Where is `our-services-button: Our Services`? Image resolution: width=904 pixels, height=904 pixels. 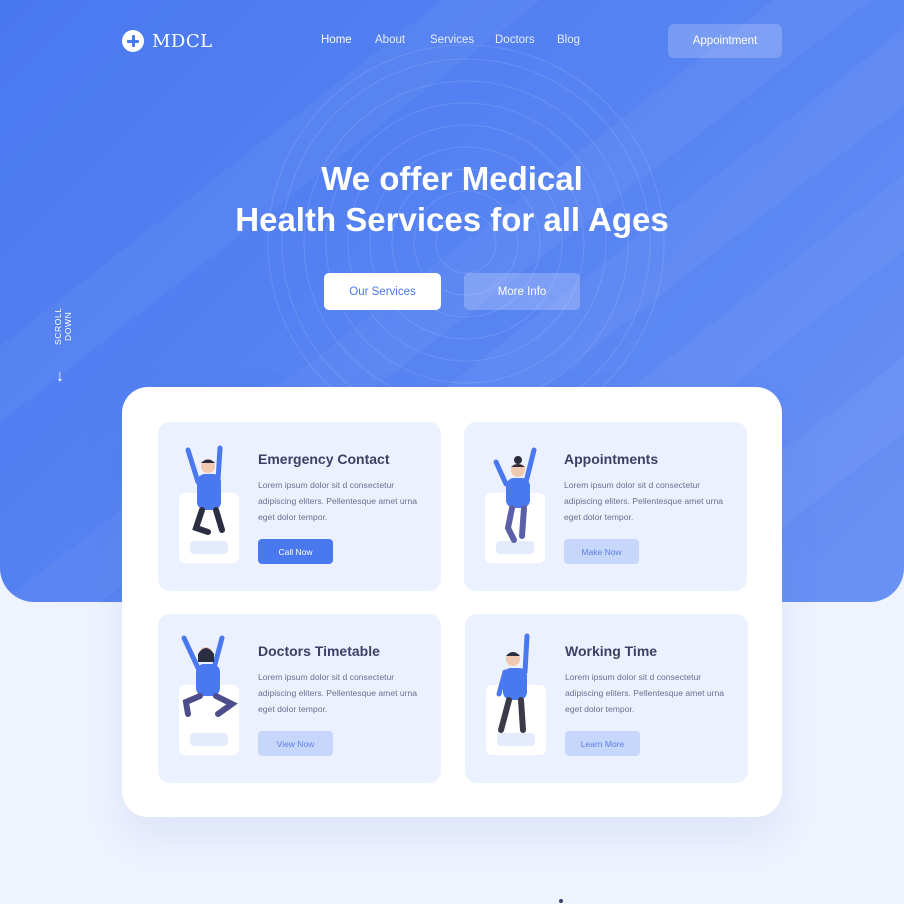 our-services-button: Our Services is located at coordinates (382, 291).